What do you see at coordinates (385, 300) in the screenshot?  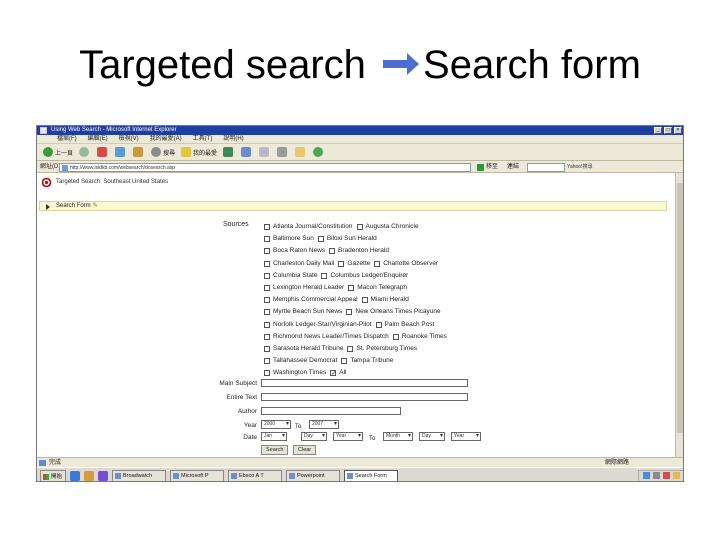 I see `source-option: Miami Herald` at bounding box center [385, 300].